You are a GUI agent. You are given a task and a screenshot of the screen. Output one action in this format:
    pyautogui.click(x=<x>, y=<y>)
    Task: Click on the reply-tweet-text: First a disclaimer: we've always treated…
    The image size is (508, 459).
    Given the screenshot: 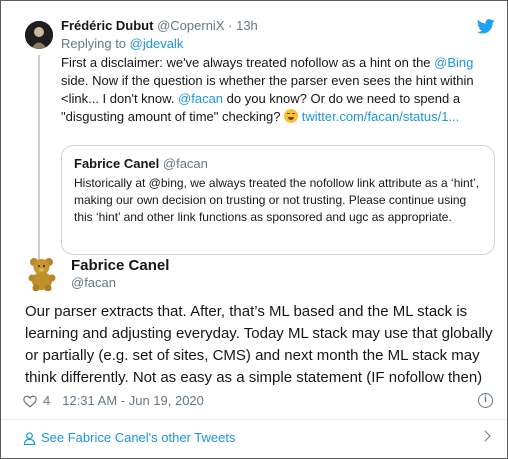 What is the action you would take?
    pyautogui.click(x=278, y=90)
    